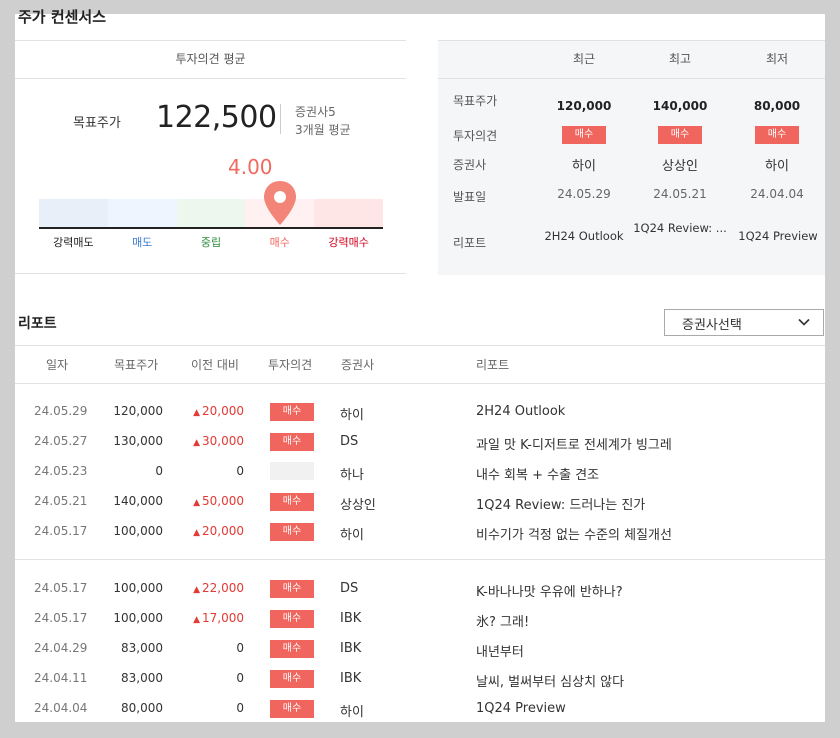  Describe the element at coordinates (549, 590) in the screenshot. I see `row-report-link: K-바나나맛 우유에 반하나?` at that location.